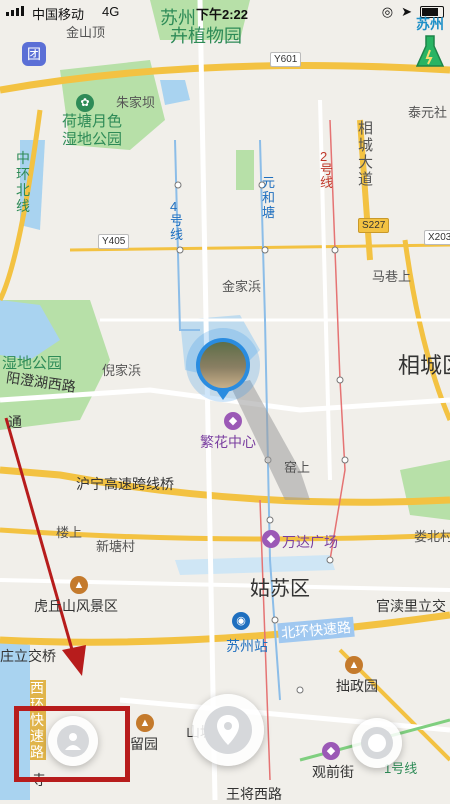 The height and width of the screenshot is (804, 450). I want to click on avatar, so click(223, 365).